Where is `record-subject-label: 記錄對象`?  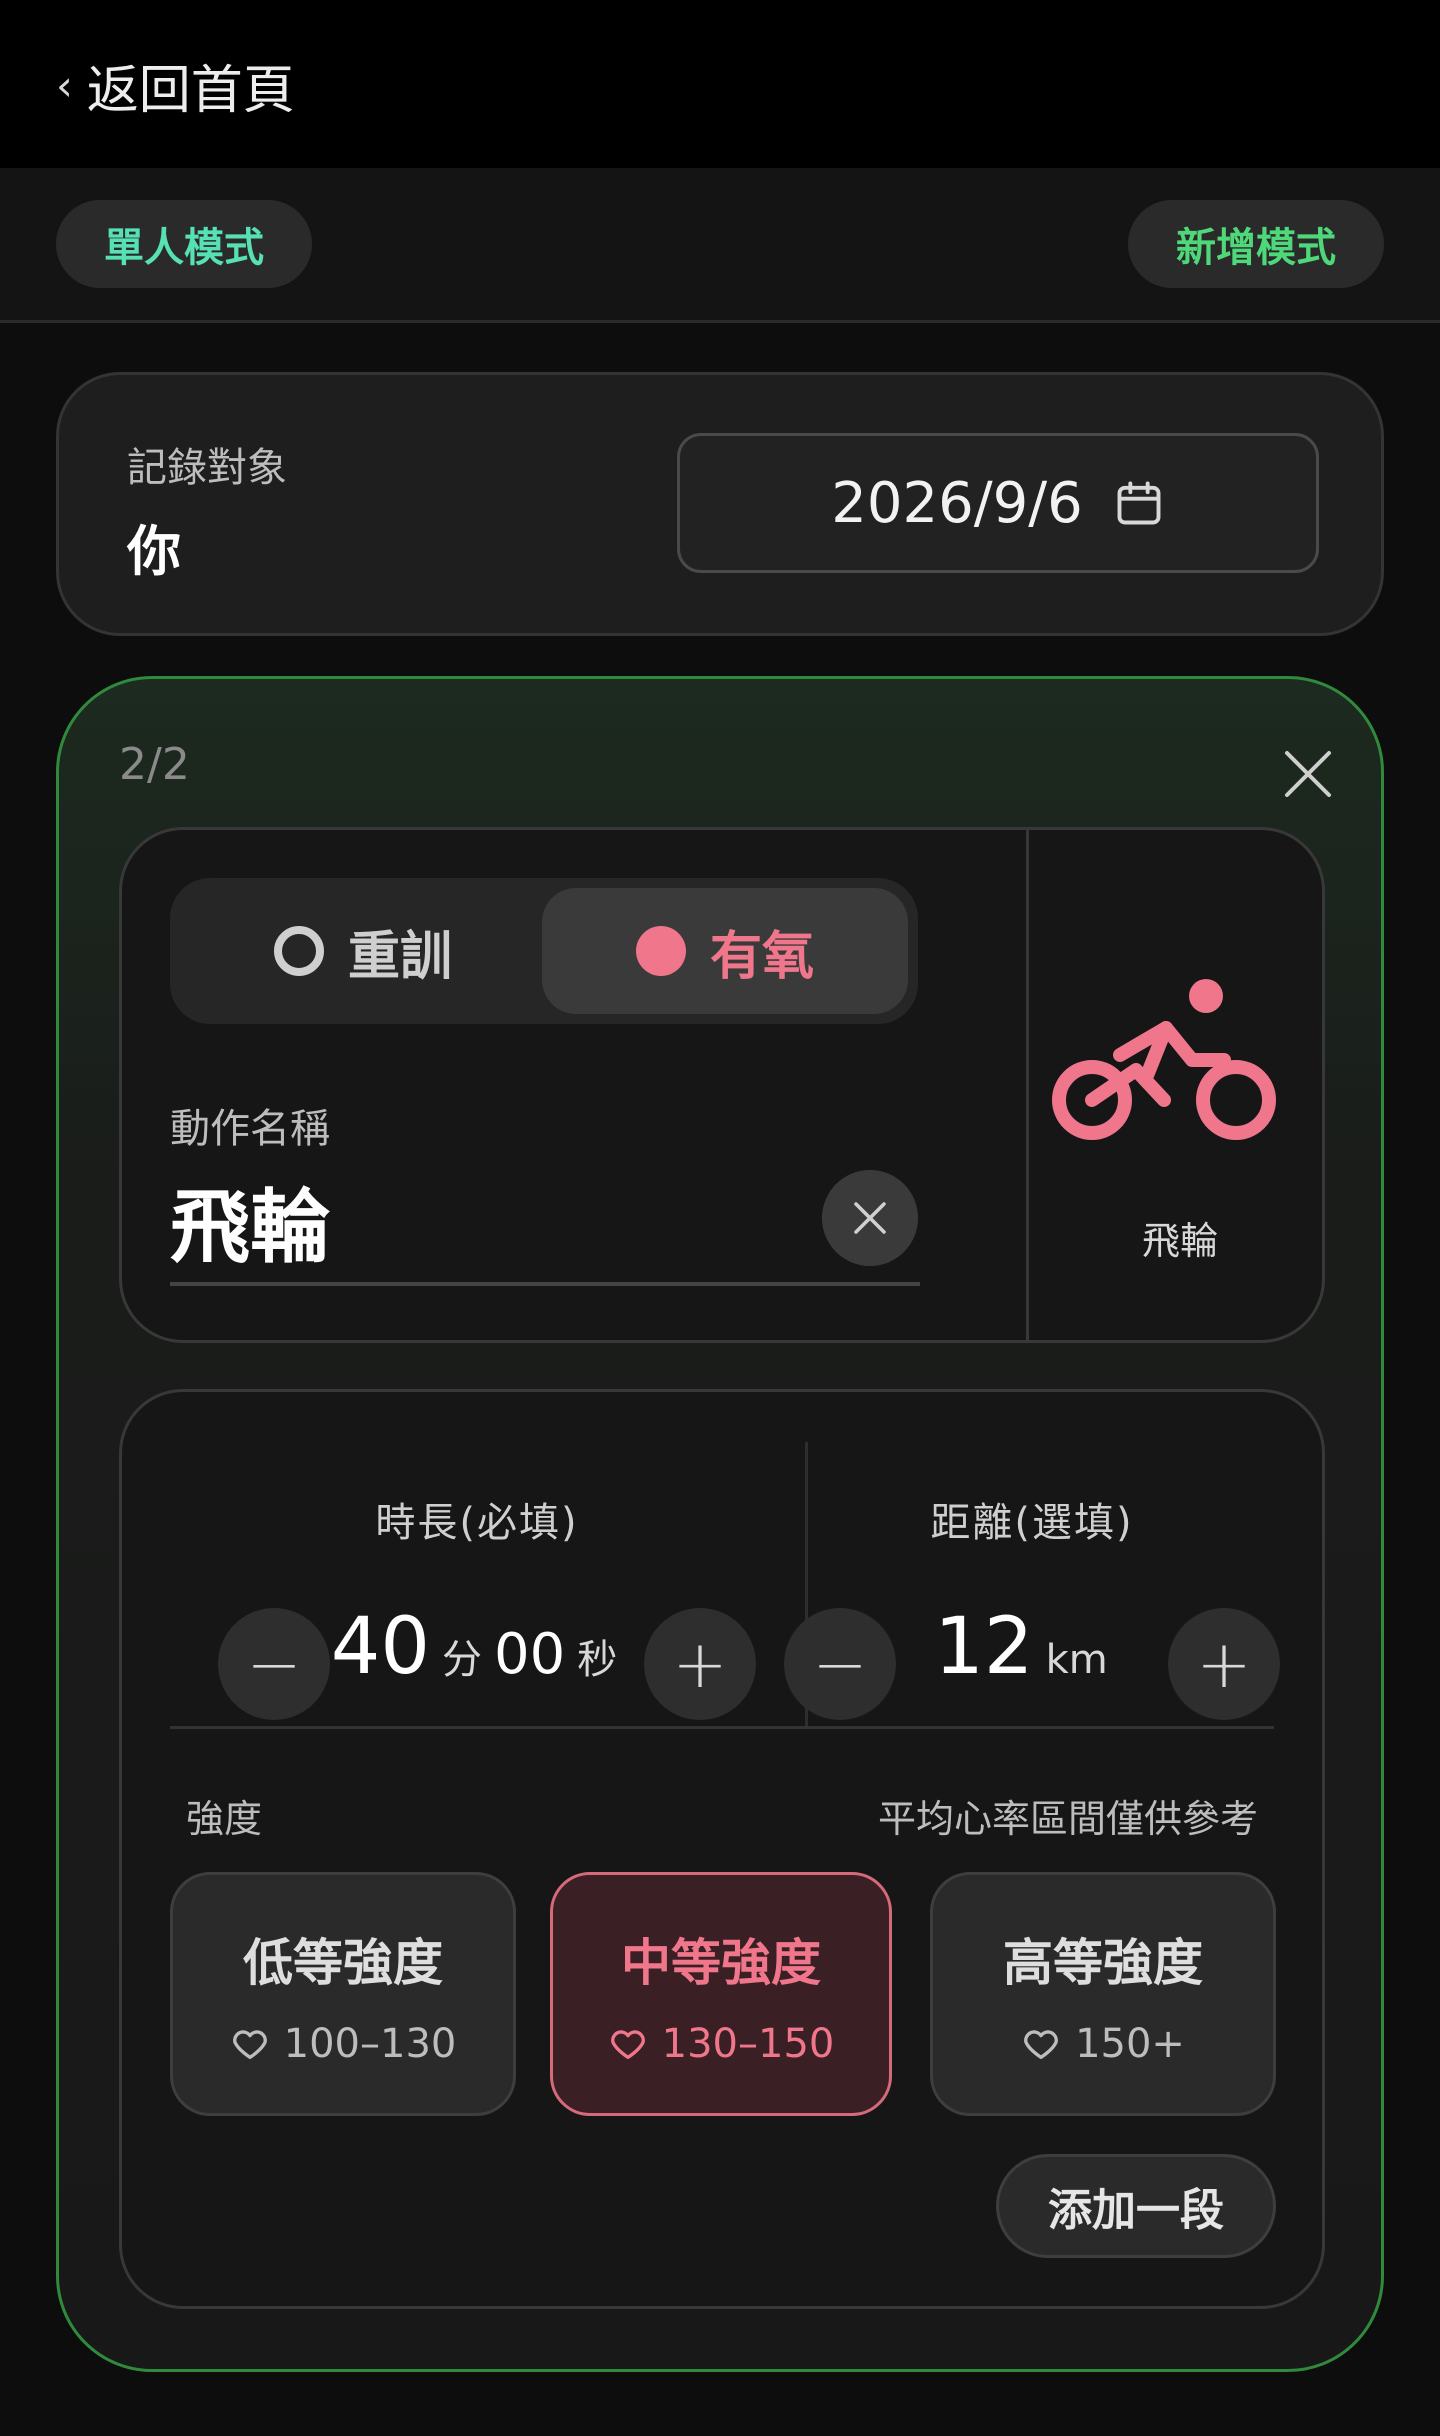
record-subject-label: 記錄對象 is located at coordinates (207, 468).